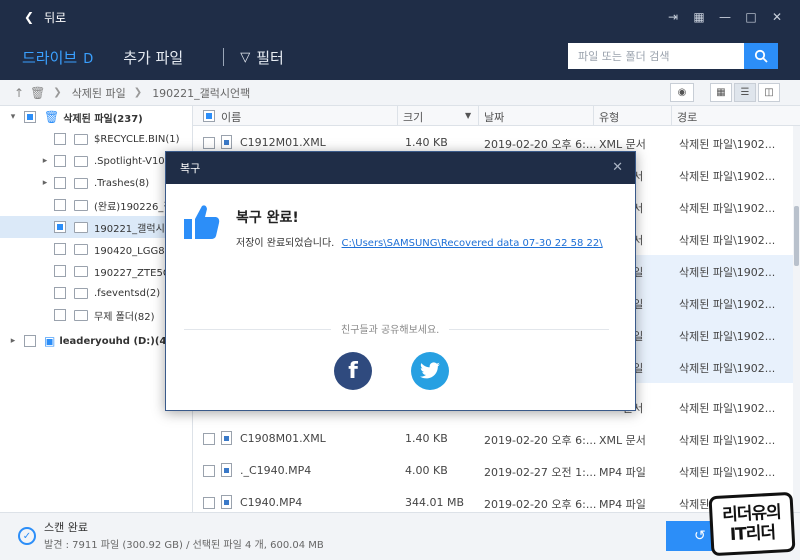 The height and width of the screenshot is (560, 800). I want to click on column-type: 유형, so click(609, 117).